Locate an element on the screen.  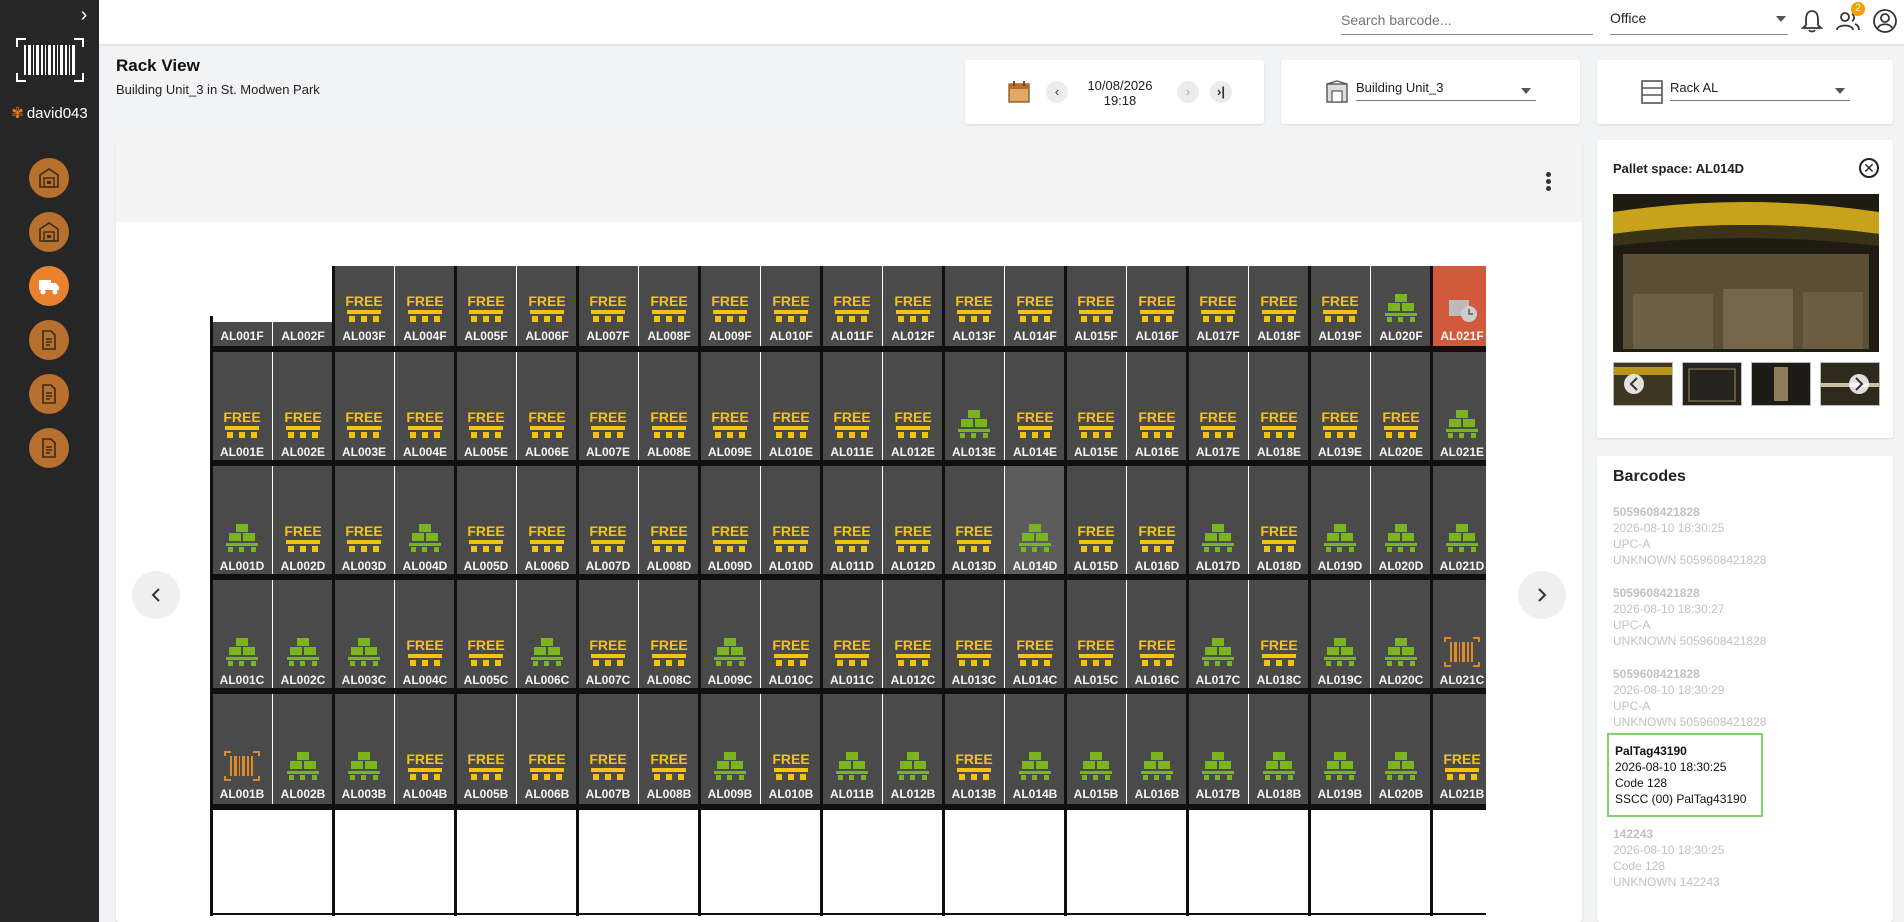
rack-cell: FREE AL007D is located at coordinates (608, 521).